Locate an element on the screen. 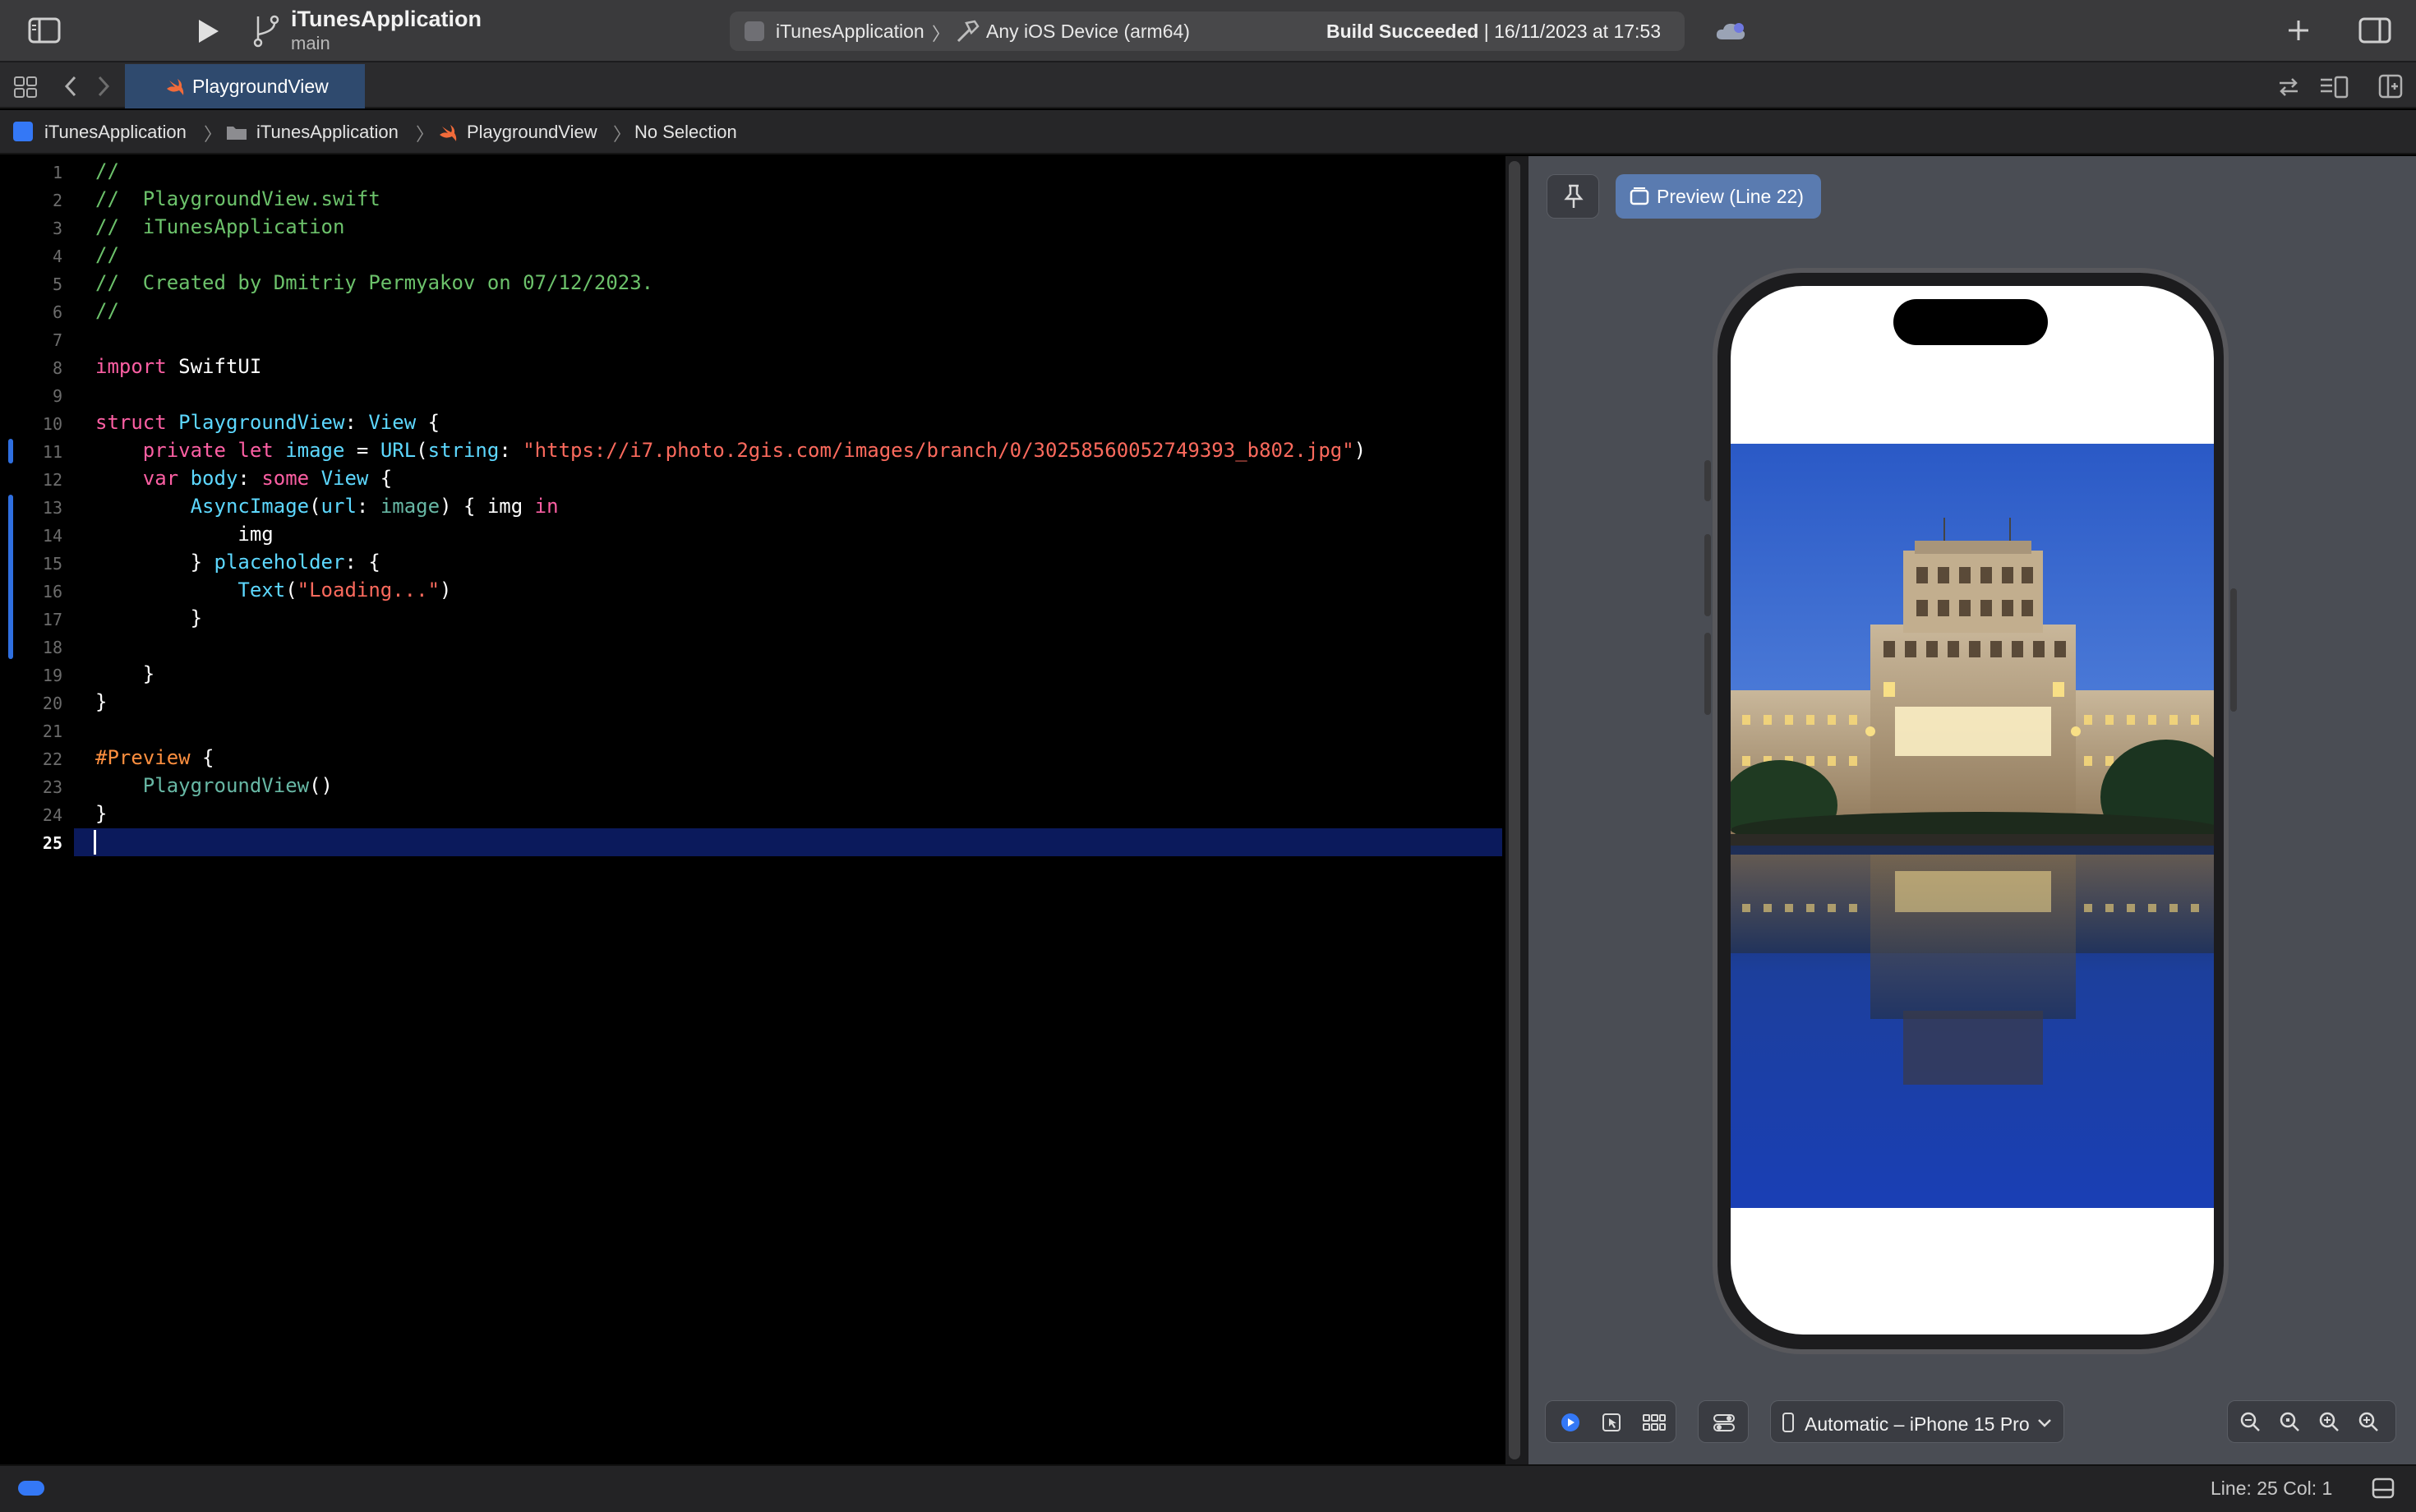 The height and width of the screenshot is (1512, 2416). code-line: } placeholder: { is located at coordinates (238, 562).